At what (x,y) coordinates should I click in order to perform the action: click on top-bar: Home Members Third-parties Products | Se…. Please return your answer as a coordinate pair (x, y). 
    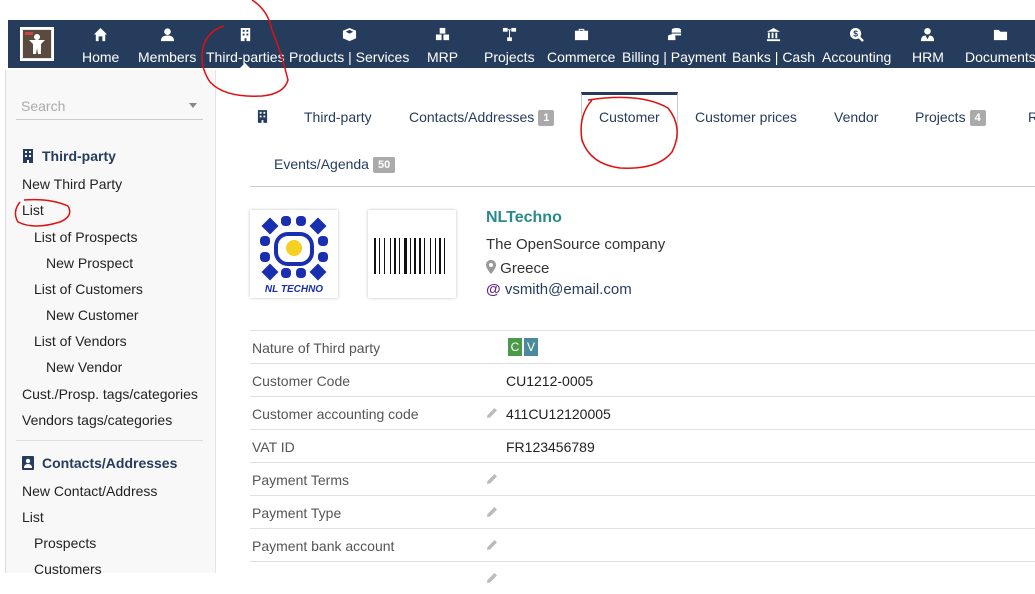
    Looking at the image, I should click on (517, 35).